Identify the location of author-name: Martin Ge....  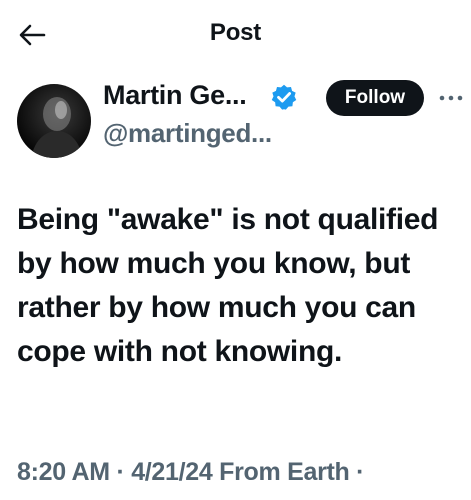
(175, 95).